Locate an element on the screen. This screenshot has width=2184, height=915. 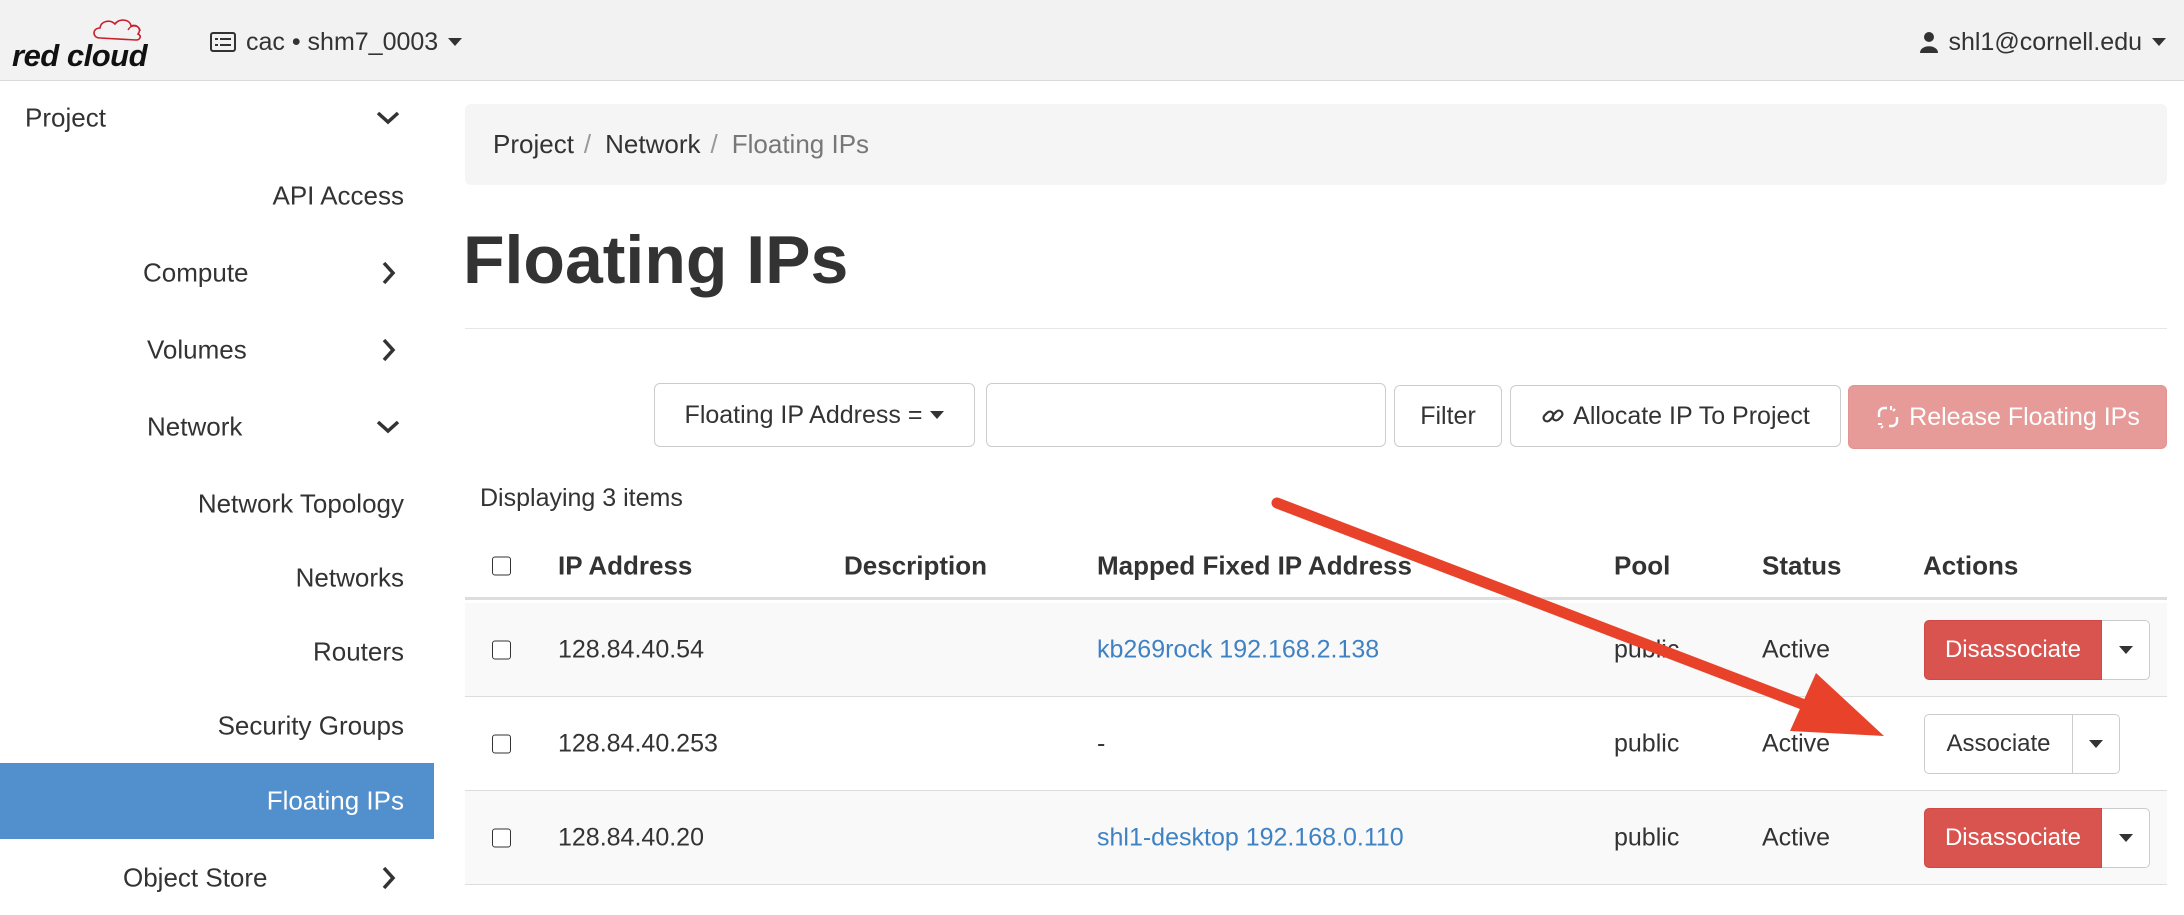
column-header-pool: Pool is located at coordinates (1642, 565).